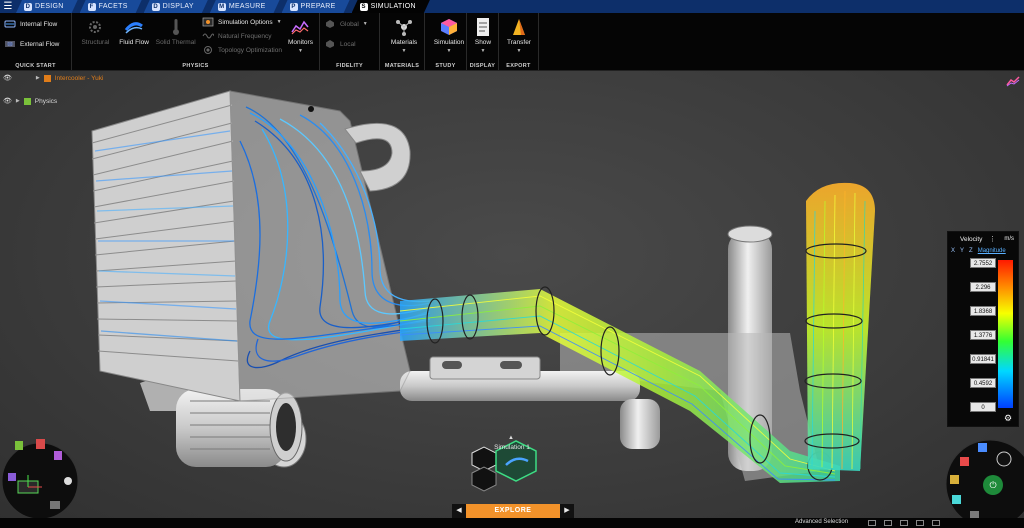 The image size is (1024, 528). I want to click on transfer-label: Transfer, so click(519, 42).